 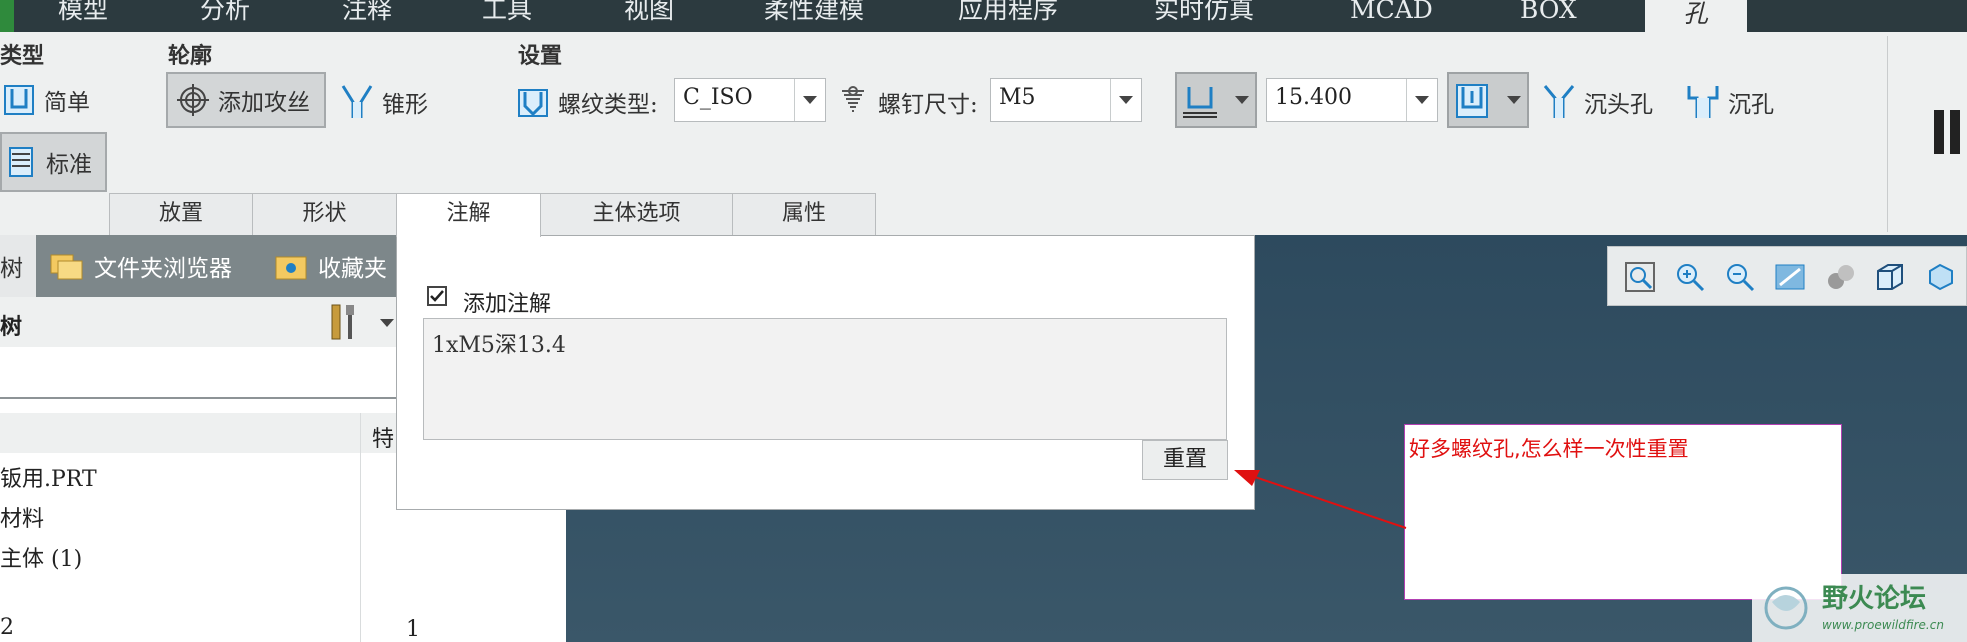 I want to click on menu-item-analysis: 分析, so click(x=225, y=14).